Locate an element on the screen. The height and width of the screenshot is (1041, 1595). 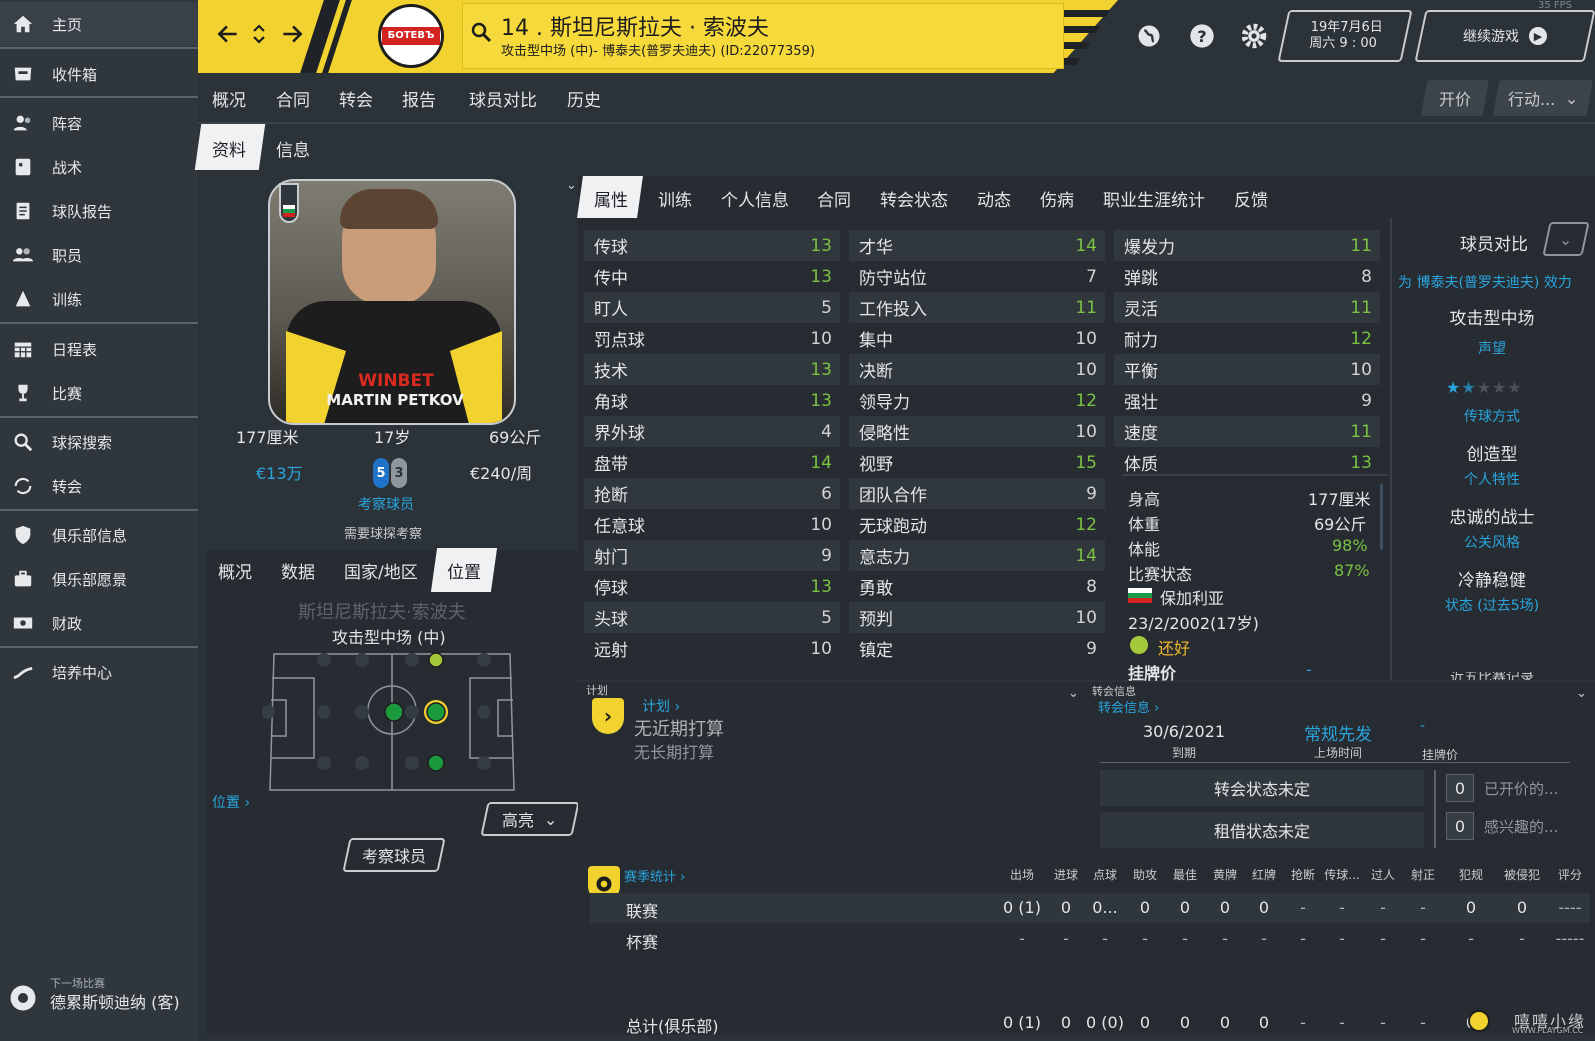
stat-header: 犯规 is located at coordinates (1471, 874).